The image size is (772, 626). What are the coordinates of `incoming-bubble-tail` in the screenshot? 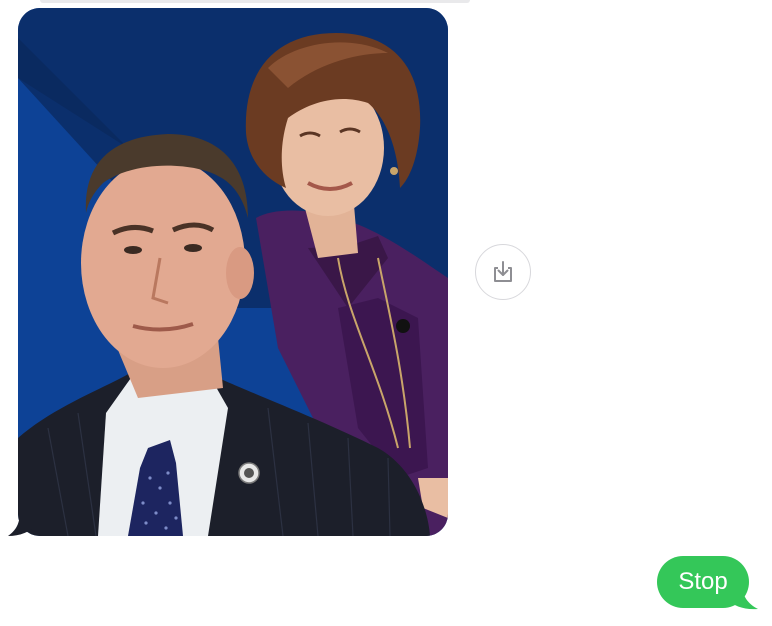 It's located at (23, 523).